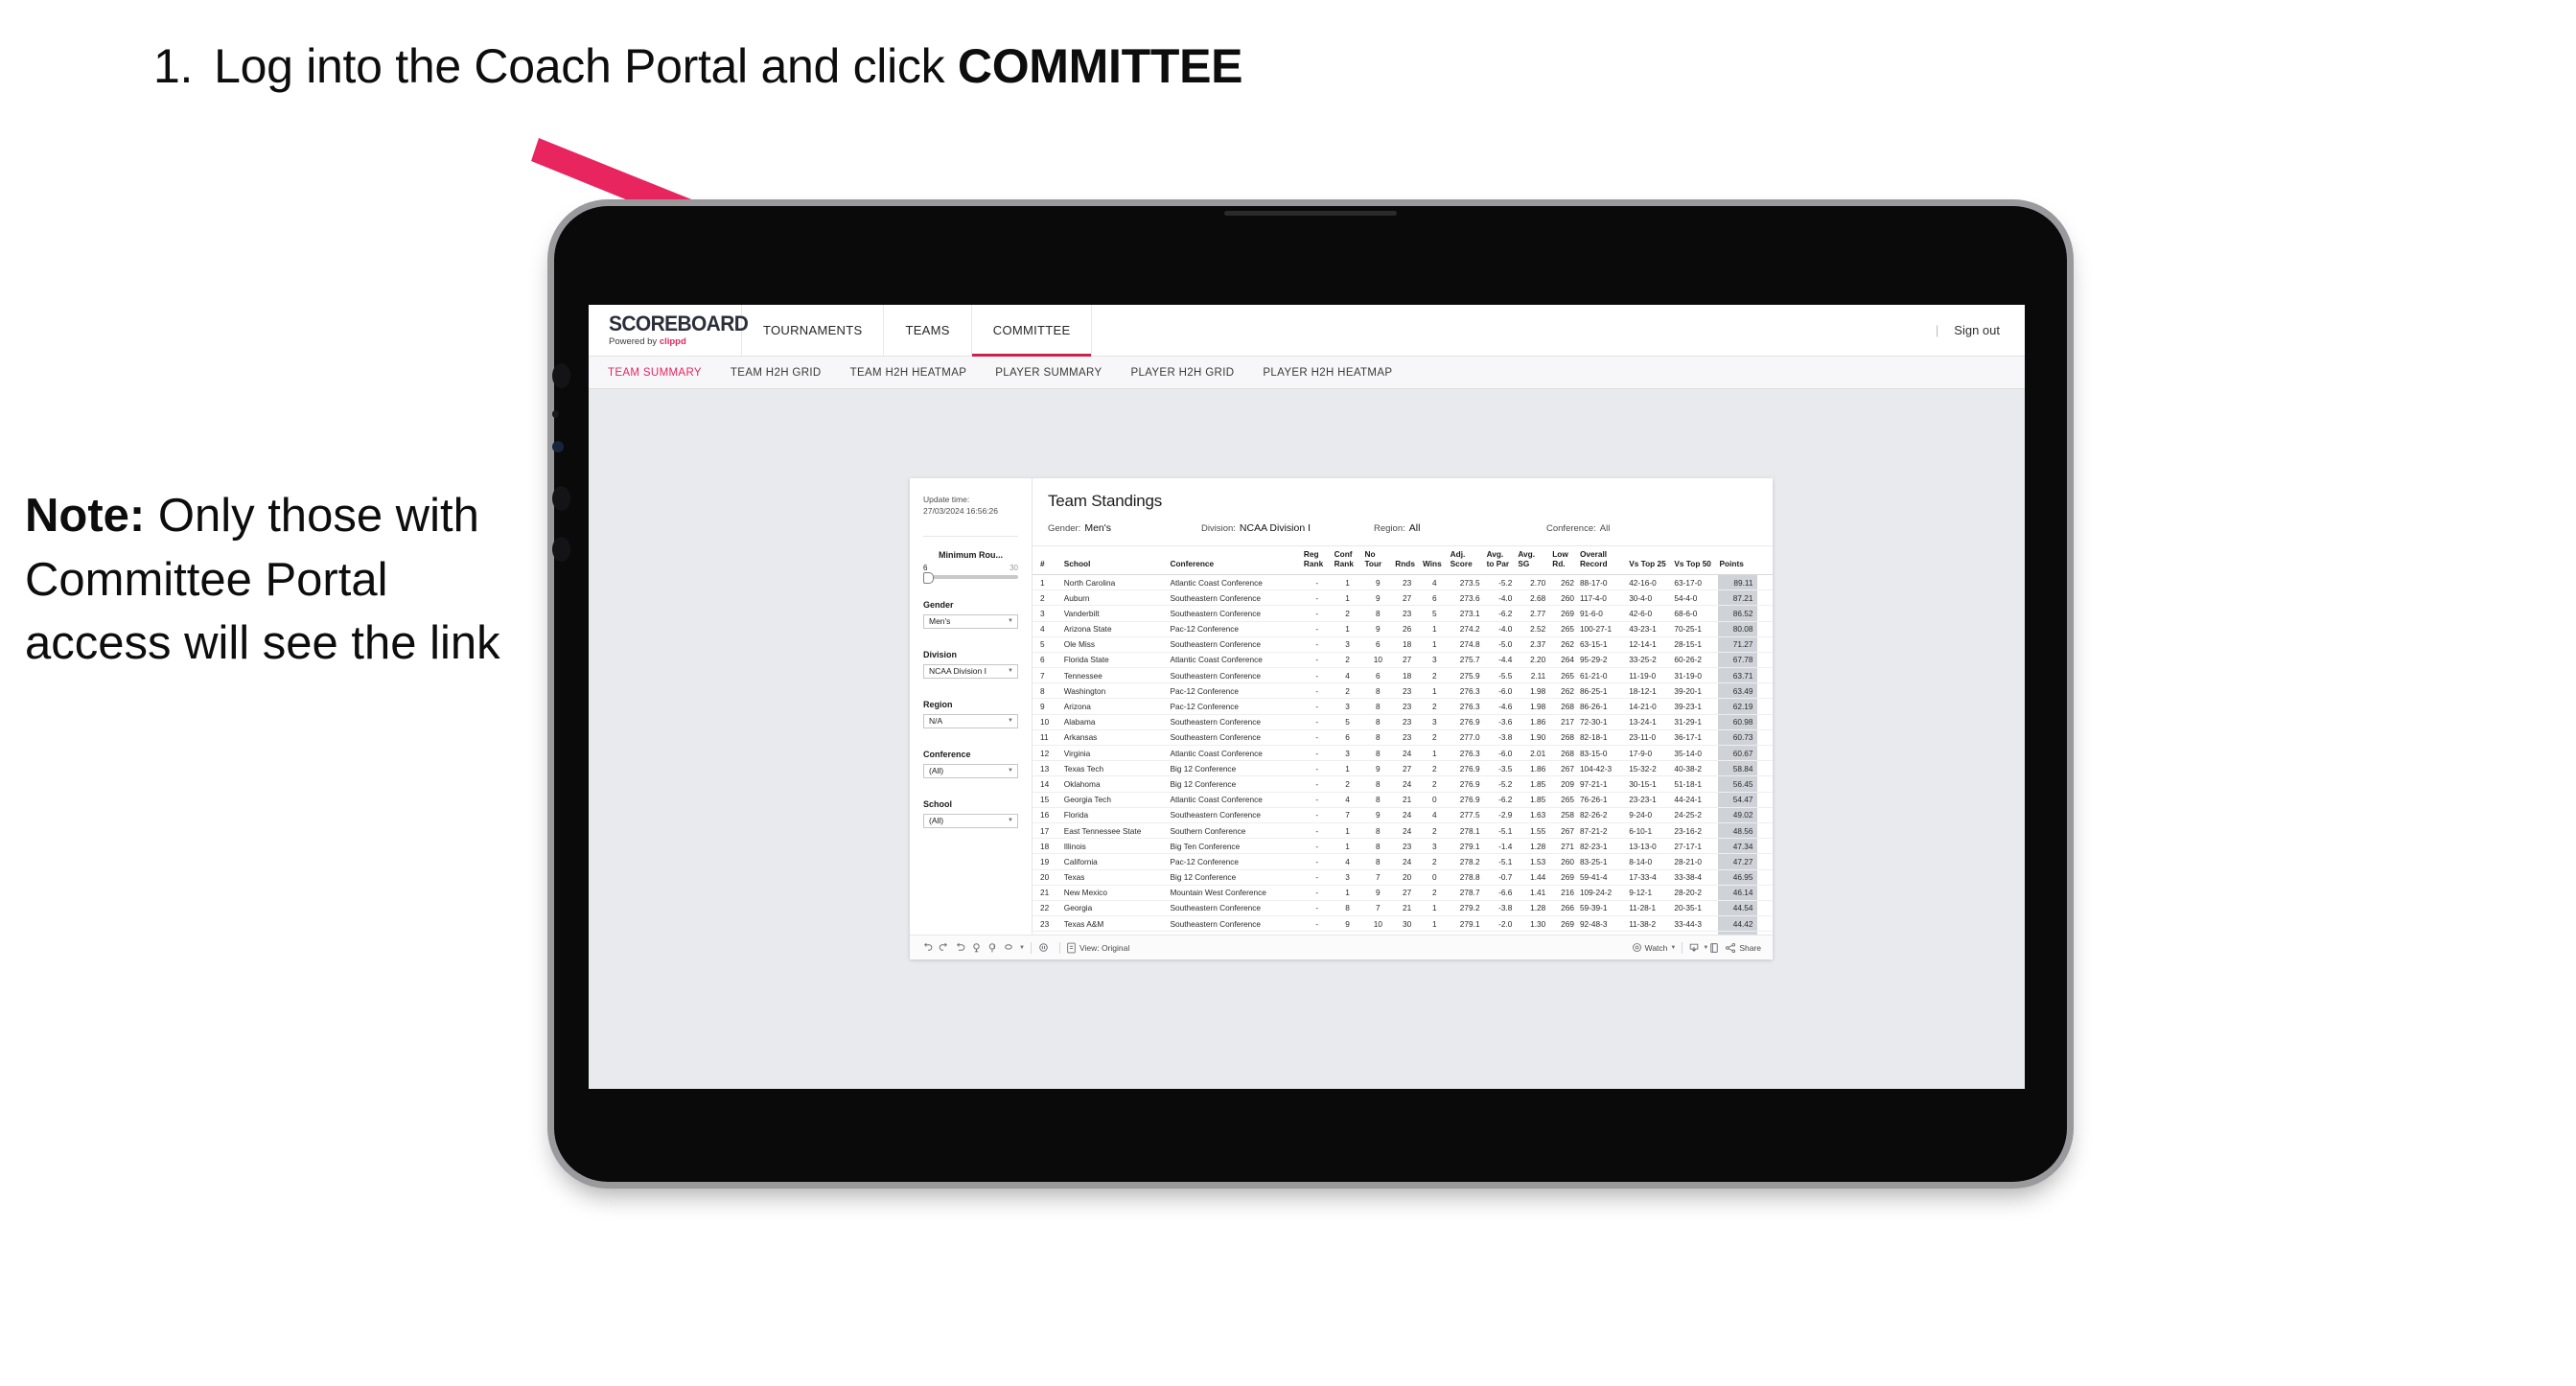  I want to click on nav-item-tournaments: TOURNAMENTS, so click(814, 330).